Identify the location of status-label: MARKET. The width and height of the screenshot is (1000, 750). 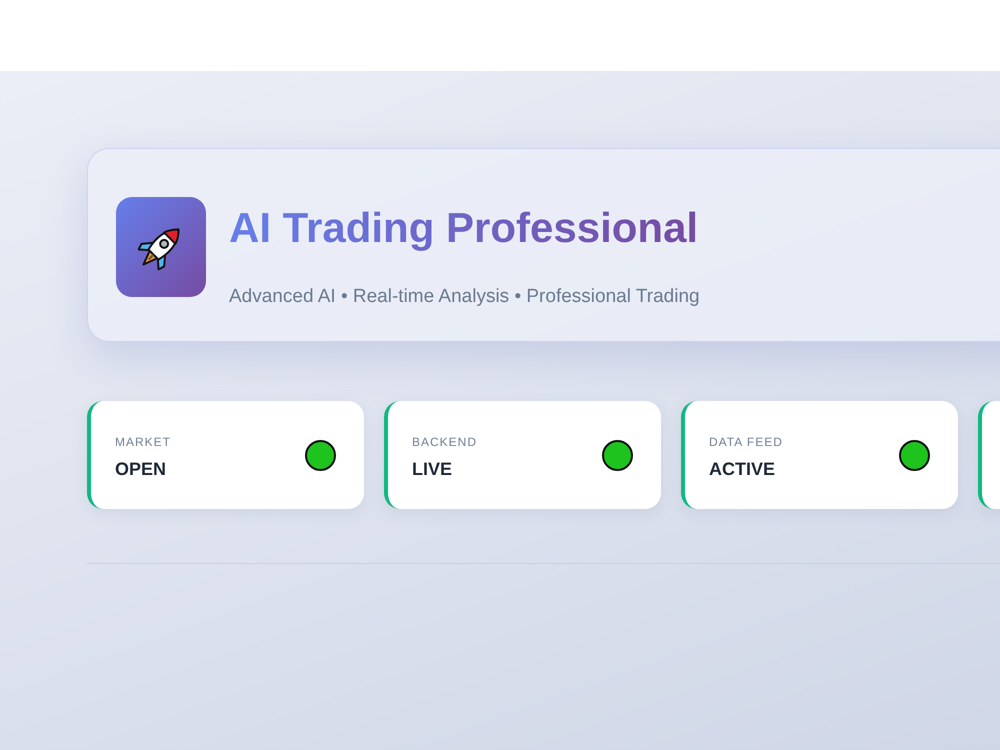
(143, 441).